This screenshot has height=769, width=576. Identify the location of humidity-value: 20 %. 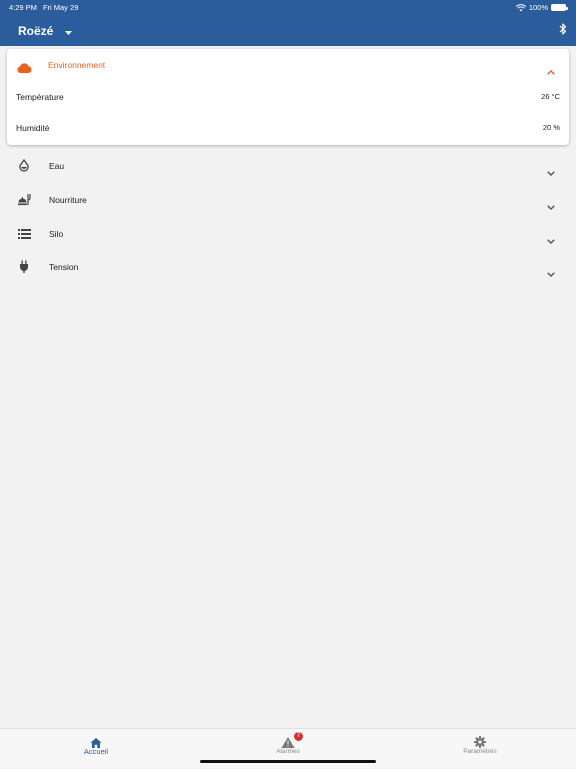
(551, 127).